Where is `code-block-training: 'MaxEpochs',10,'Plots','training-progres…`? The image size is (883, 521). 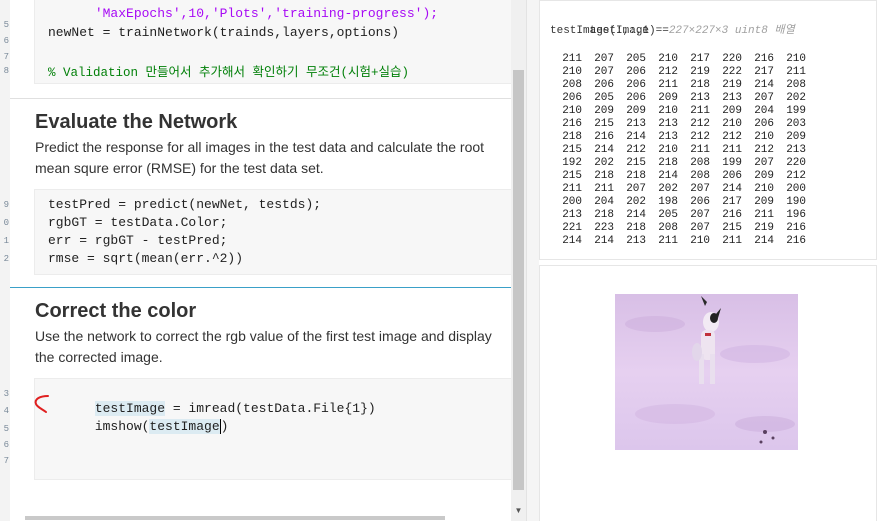 code-block-training: 'MaxEpochs',10,'Plots','training-progres… is located at coordinates (272, 42).